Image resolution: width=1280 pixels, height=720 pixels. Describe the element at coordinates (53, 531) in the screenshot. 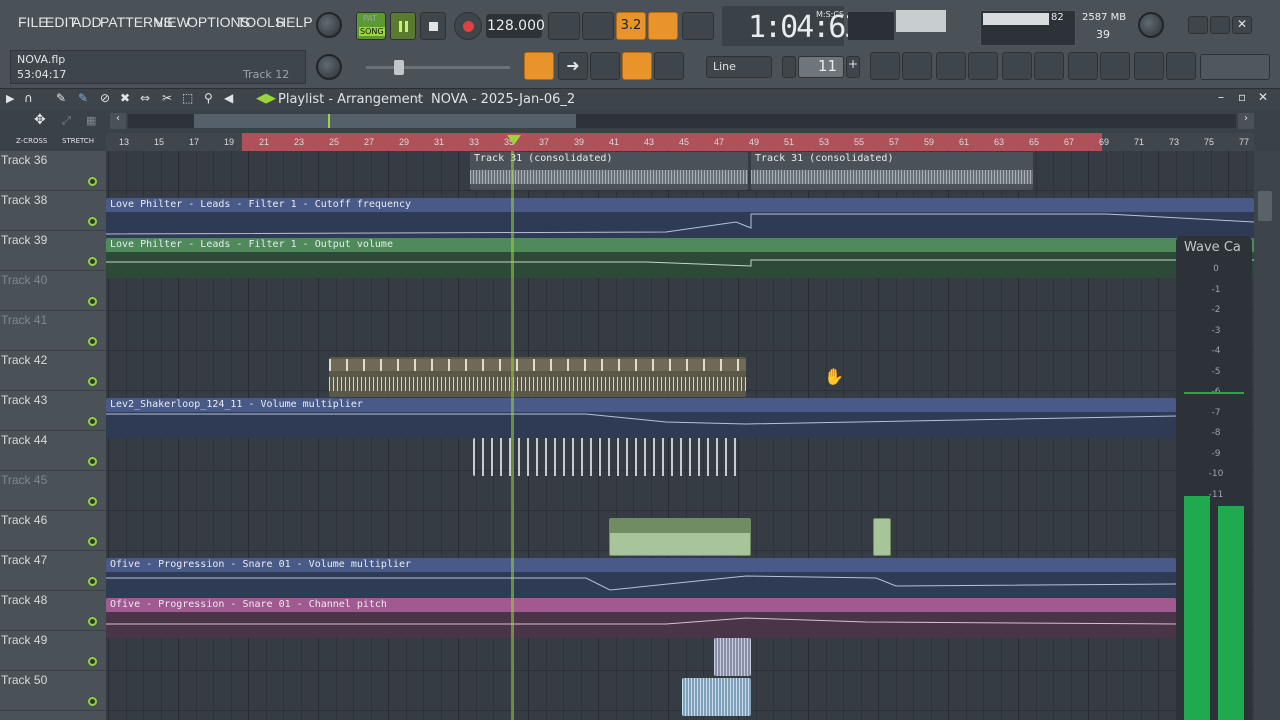

I see `track-header: Track 46` at that location.